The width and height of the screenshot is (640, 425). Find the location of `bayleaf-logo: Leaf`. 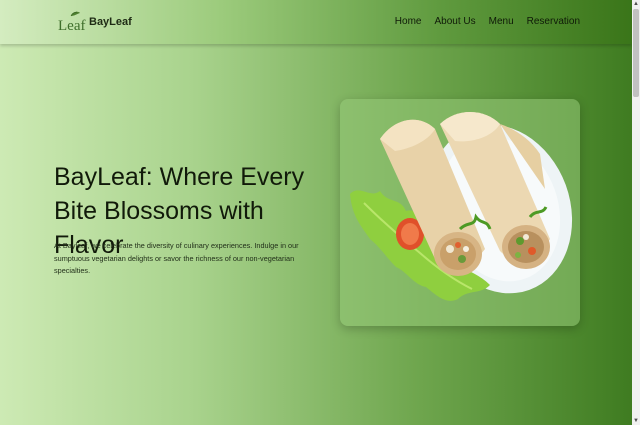

bayleaf-logo: Leaf is located at coordinates (72, 22).